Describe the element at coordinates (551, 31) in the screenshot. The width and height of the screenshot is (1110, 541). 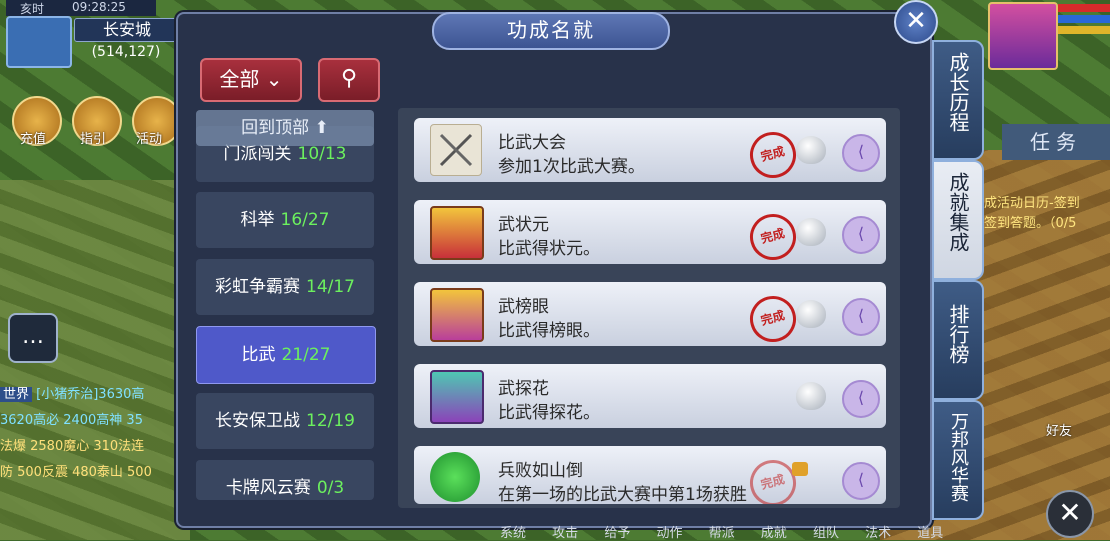
I see `panel-title: 功成名就` at that location.